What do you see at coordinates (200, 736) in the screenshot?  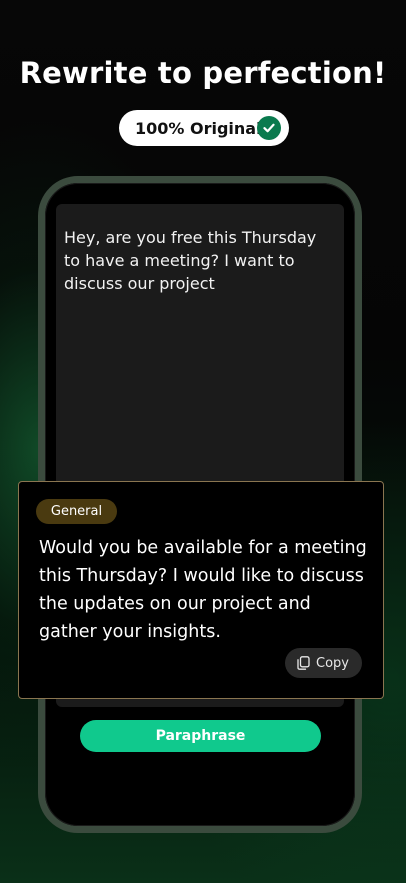 I see `paraphrase-button: Paraphrase` at bounding box center [200, 736].